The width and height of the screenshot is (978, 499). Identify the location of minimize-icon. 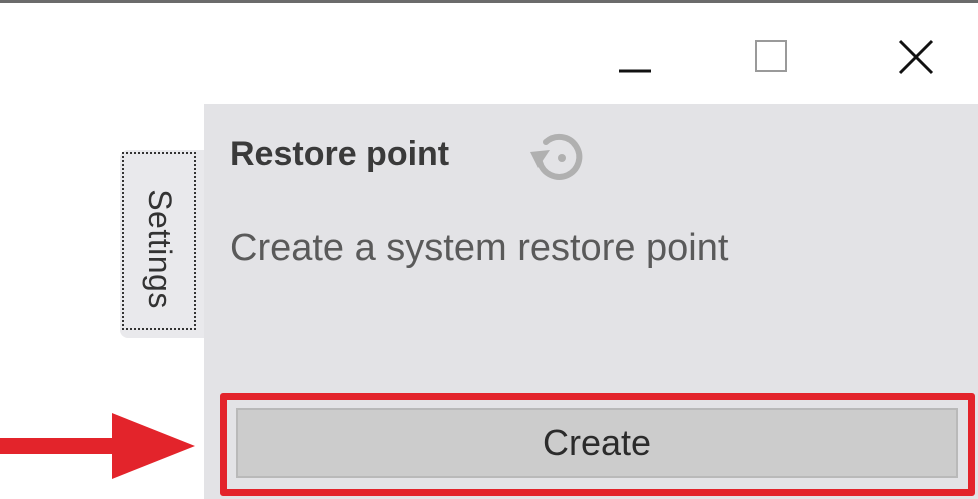
(635, 71).